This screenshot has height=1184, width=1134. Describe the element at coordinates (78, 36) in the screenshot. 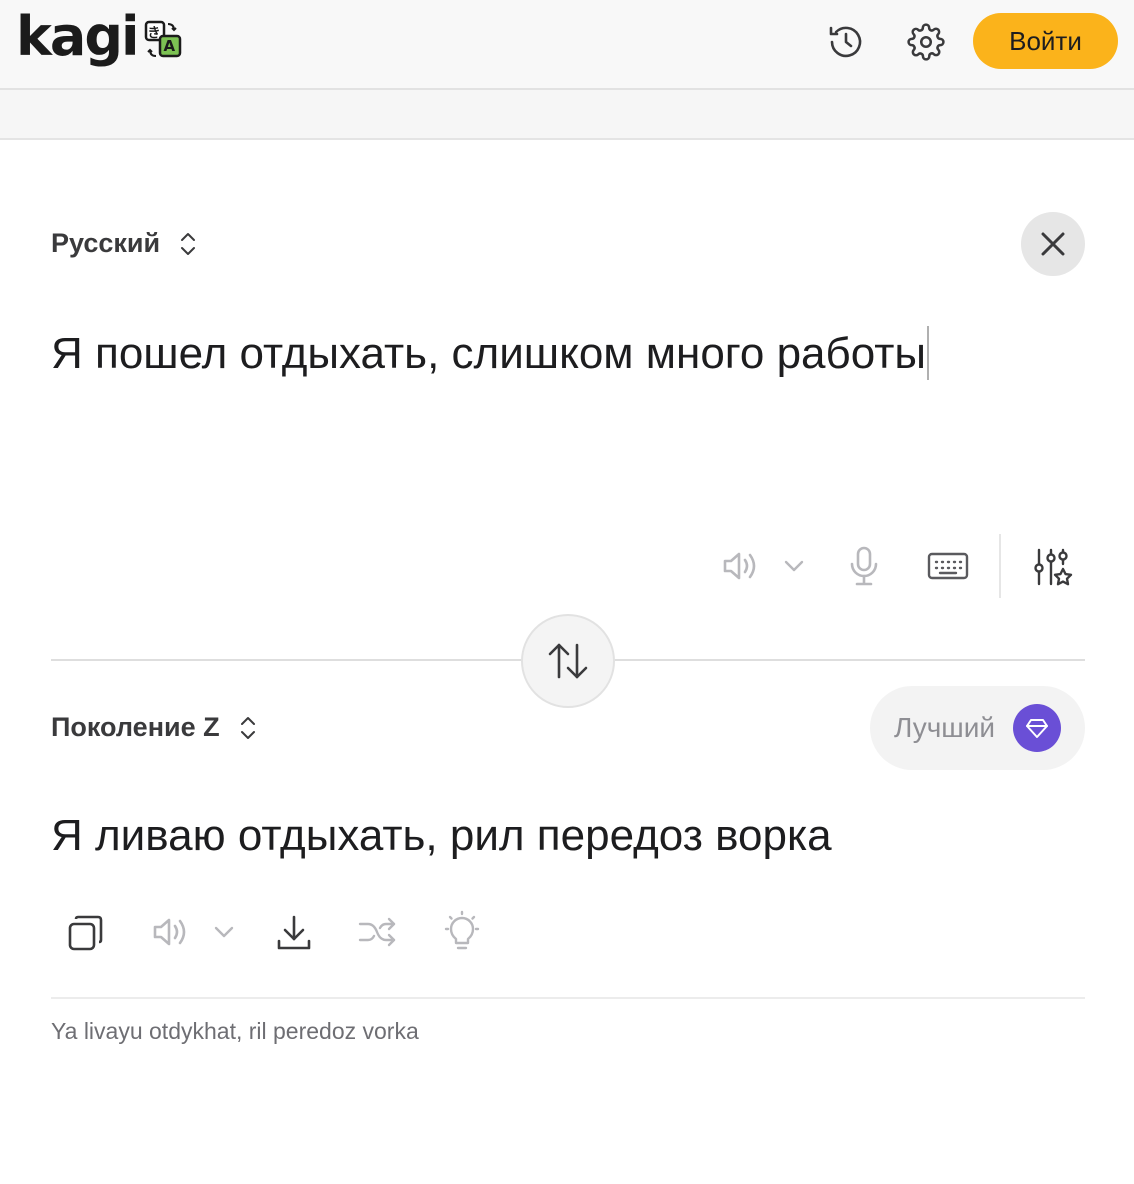

I see `logo-text: kagi` at that location.